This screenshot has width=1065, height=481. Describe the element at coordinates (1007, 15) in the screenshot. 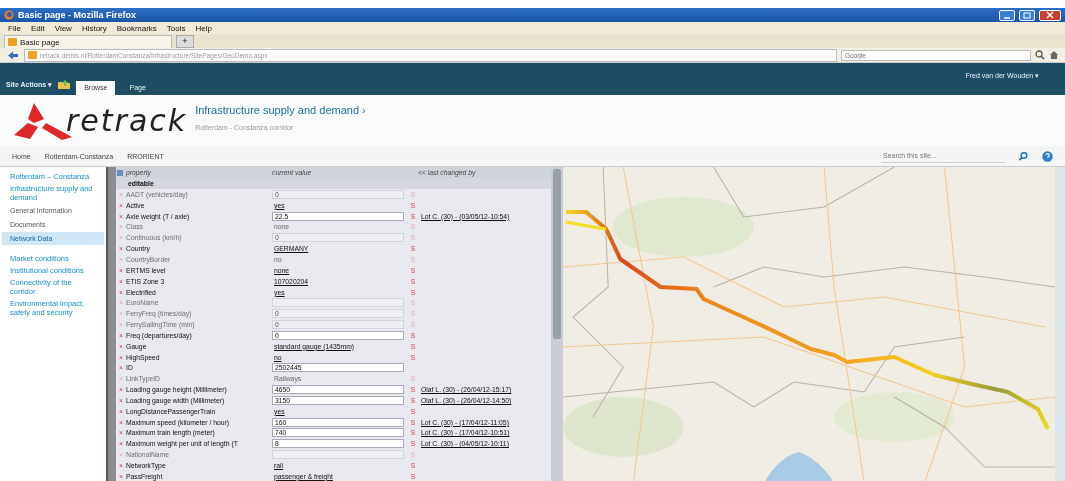

I see `minimize-button` at that location.